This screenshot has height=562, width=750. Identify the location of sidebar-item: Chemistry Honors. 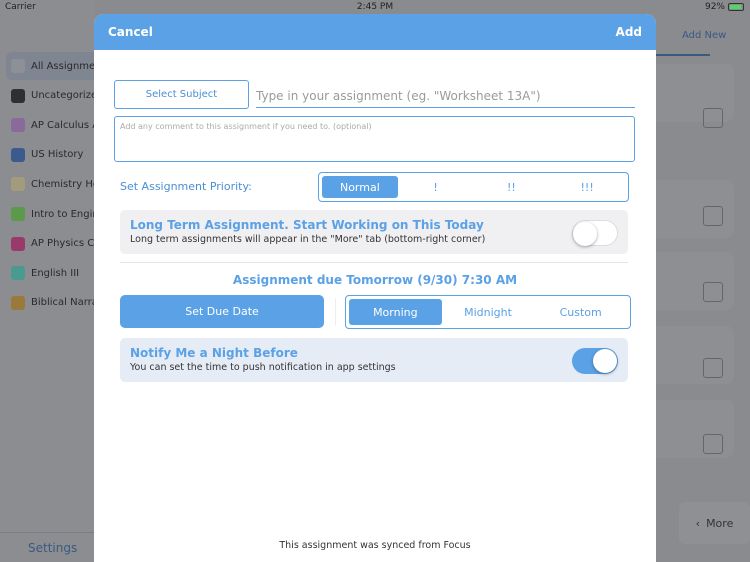
(53, 184).